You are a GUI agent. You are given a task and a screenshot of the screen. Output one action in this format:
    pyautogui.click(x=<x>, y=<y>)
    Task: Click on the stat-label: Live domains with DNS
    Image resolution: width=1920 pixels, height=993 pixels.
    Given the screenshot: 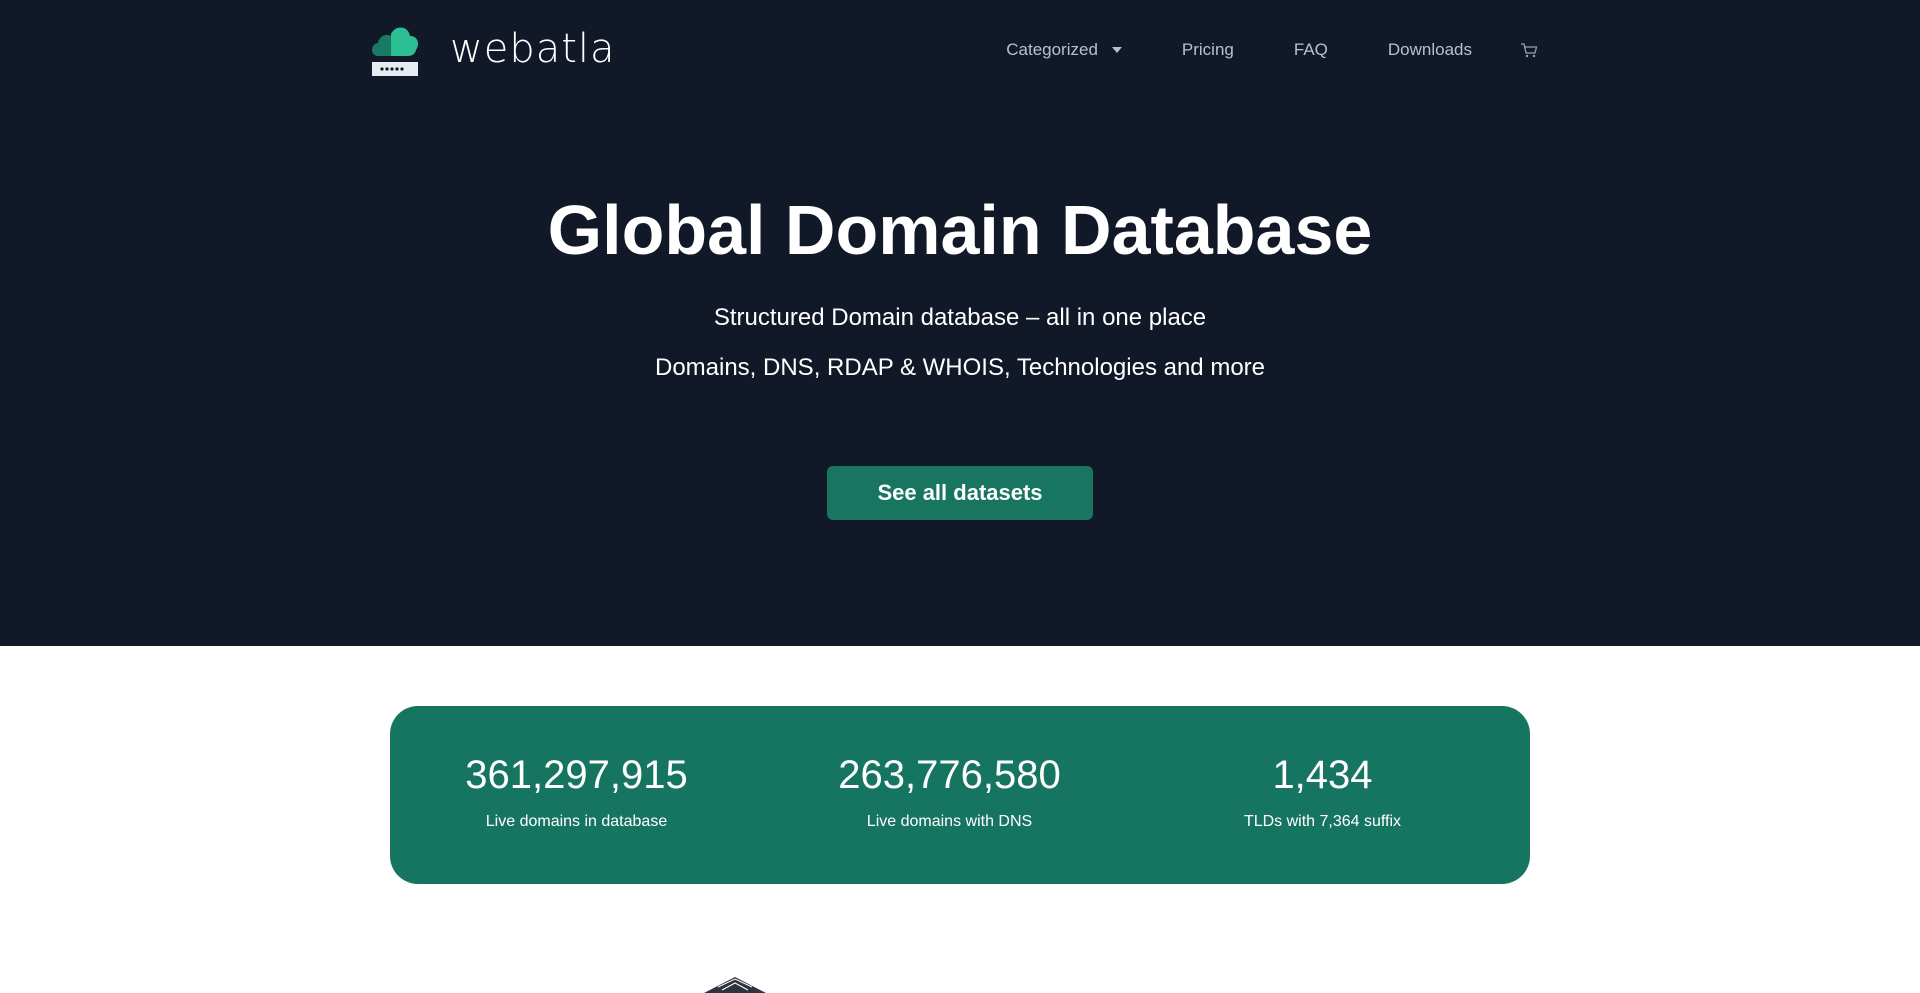 What is the action you would take?
    pyautogui.click(x=949, y=821)
    